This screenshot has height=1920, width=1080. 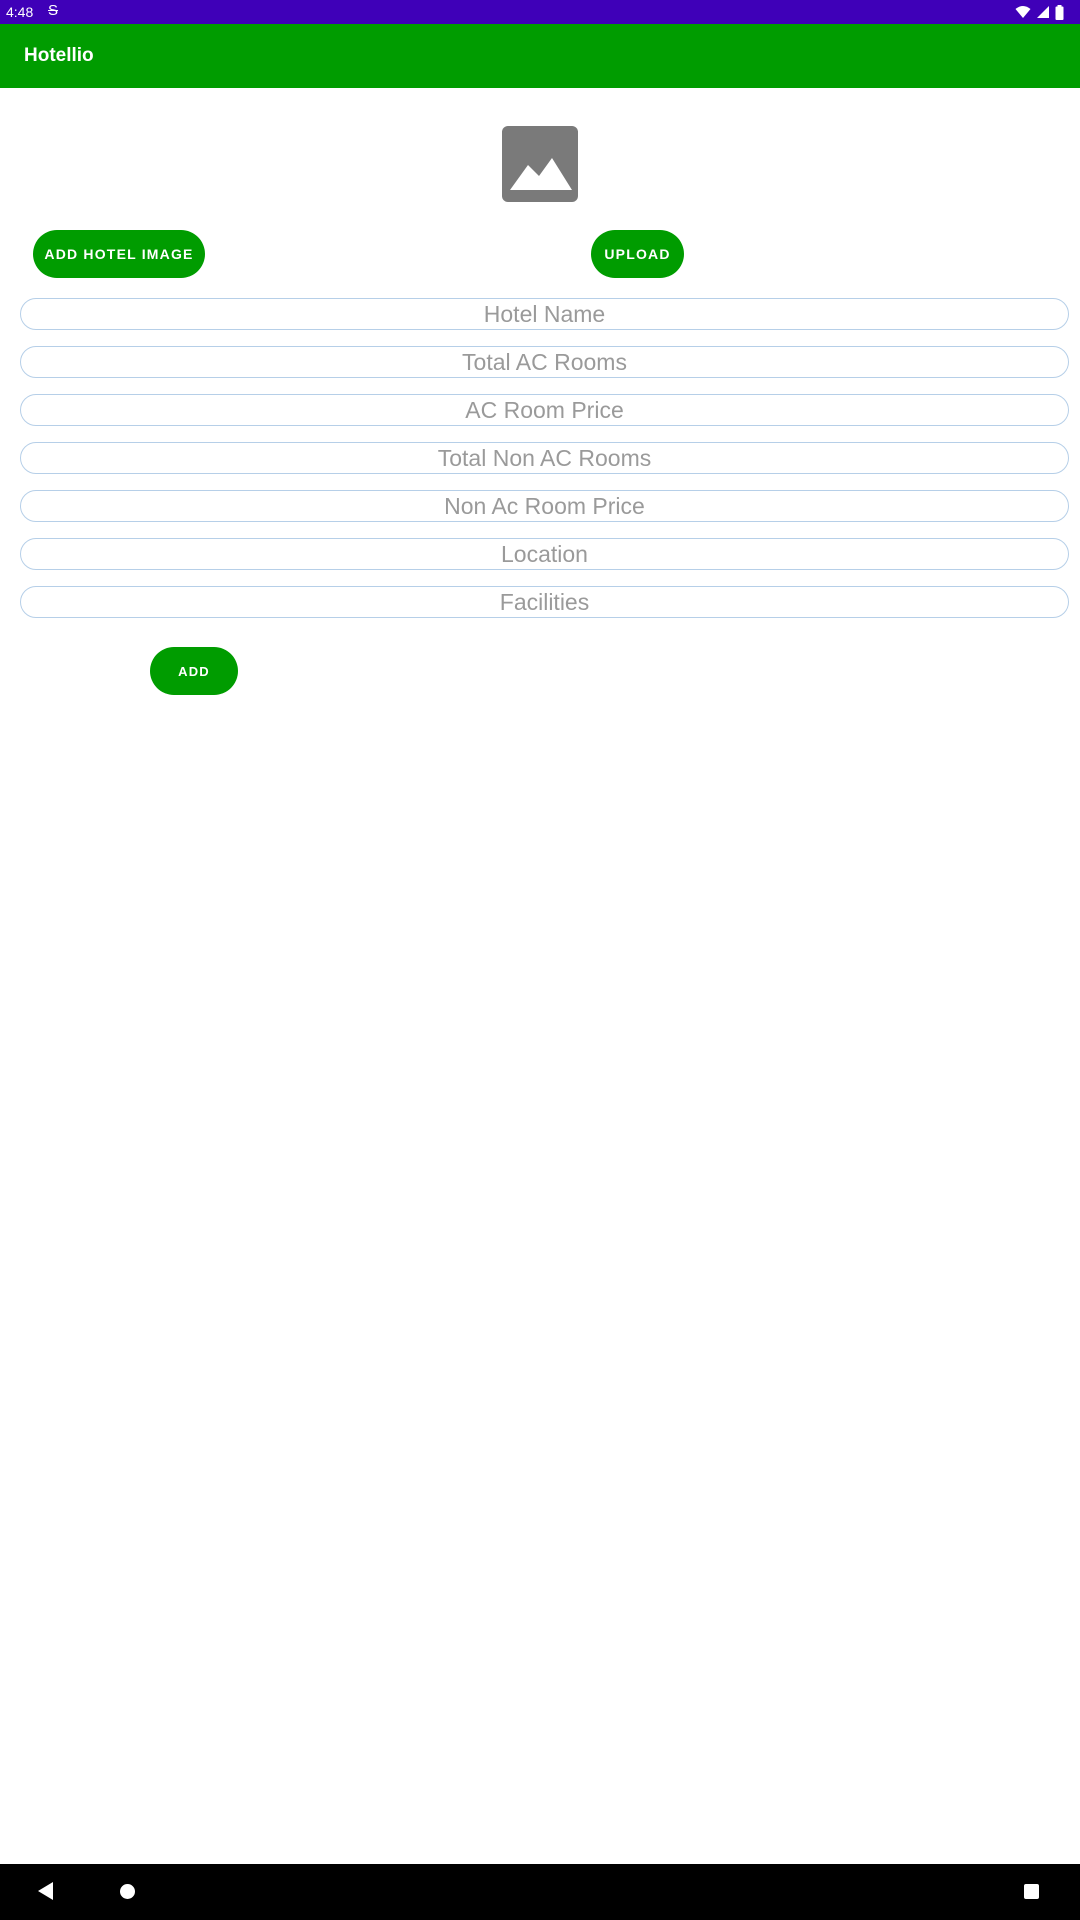 What do you see at coordinates (194, 671) in the screenshot?
I see `add-button: ADD` at bounding box center [194, 671].